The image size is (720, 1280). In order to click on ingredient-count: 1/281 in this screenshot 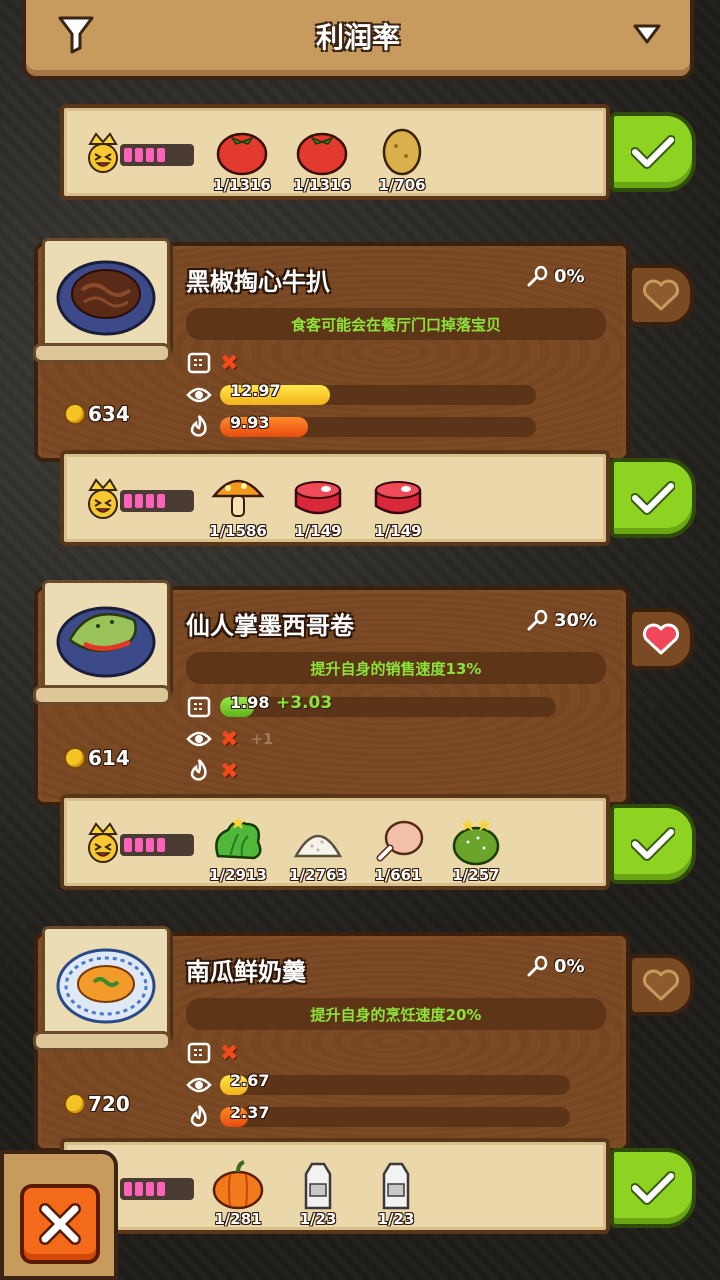, I will do `click(238, 1219)`.